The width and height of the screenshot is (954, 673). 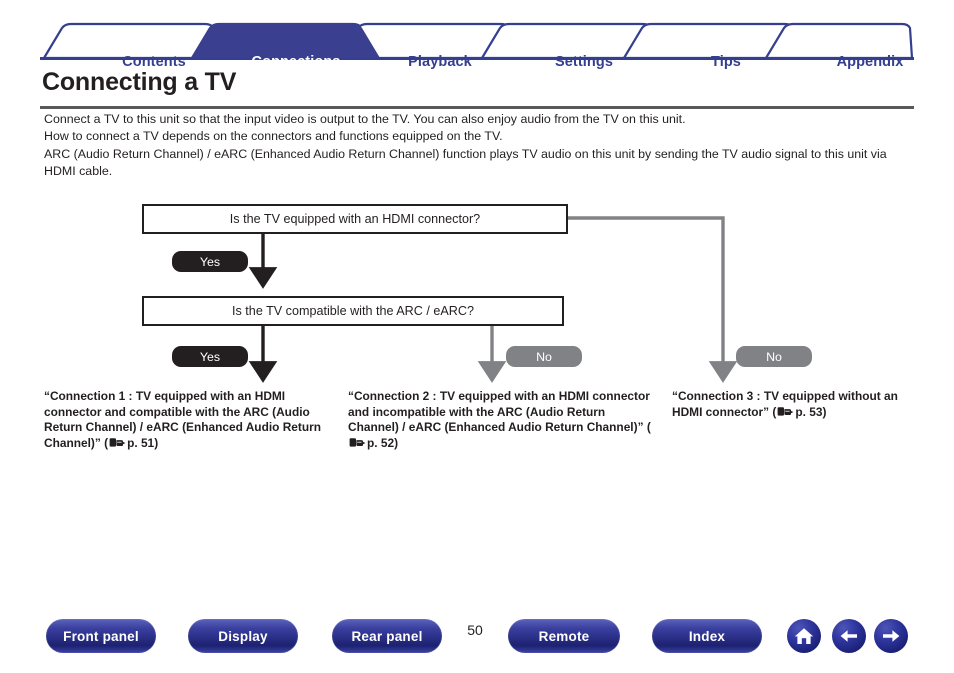 I want to click on link-connection-1-page: p. 51, so click(x=141, y=442).